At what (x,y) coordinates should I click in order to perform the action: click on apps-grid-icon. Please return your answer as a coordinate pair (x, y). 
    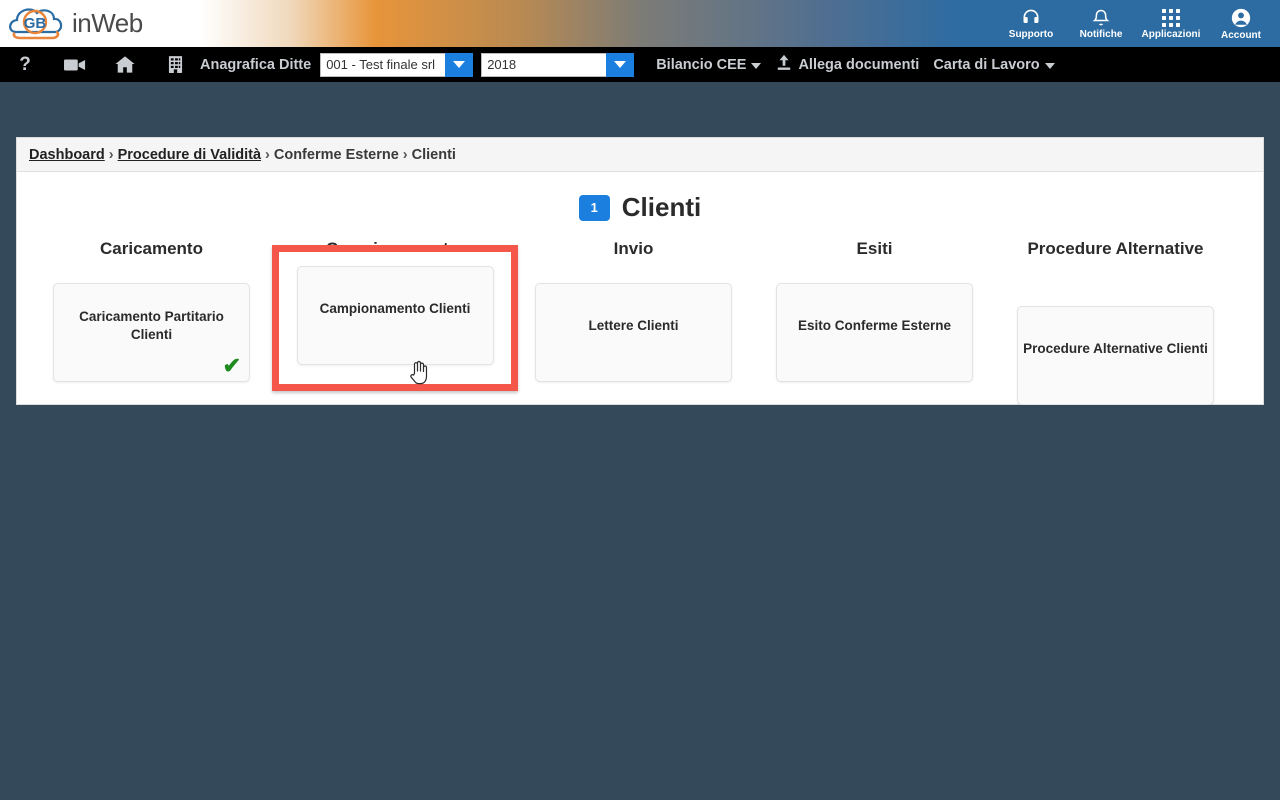
    Looking at the image, I should click on (1171, 18).